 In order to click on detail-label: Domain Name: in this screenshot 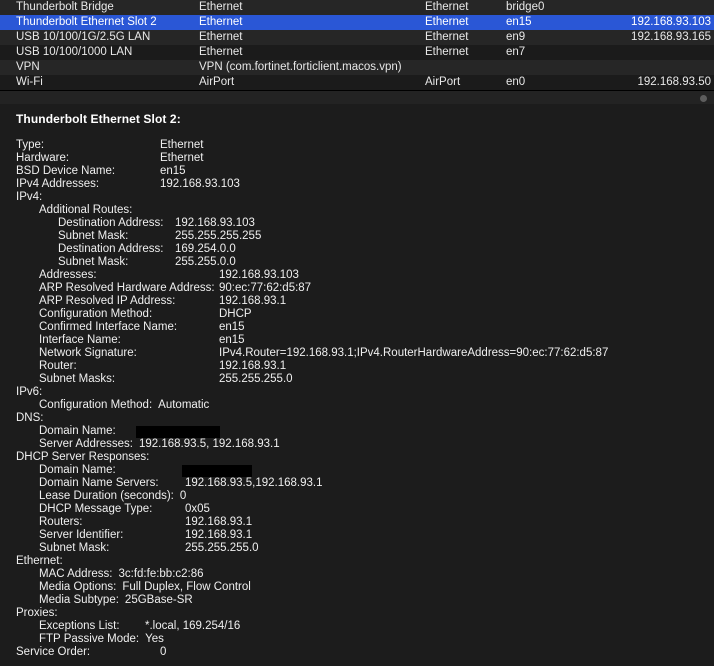, I will do `click(77, 470)`.